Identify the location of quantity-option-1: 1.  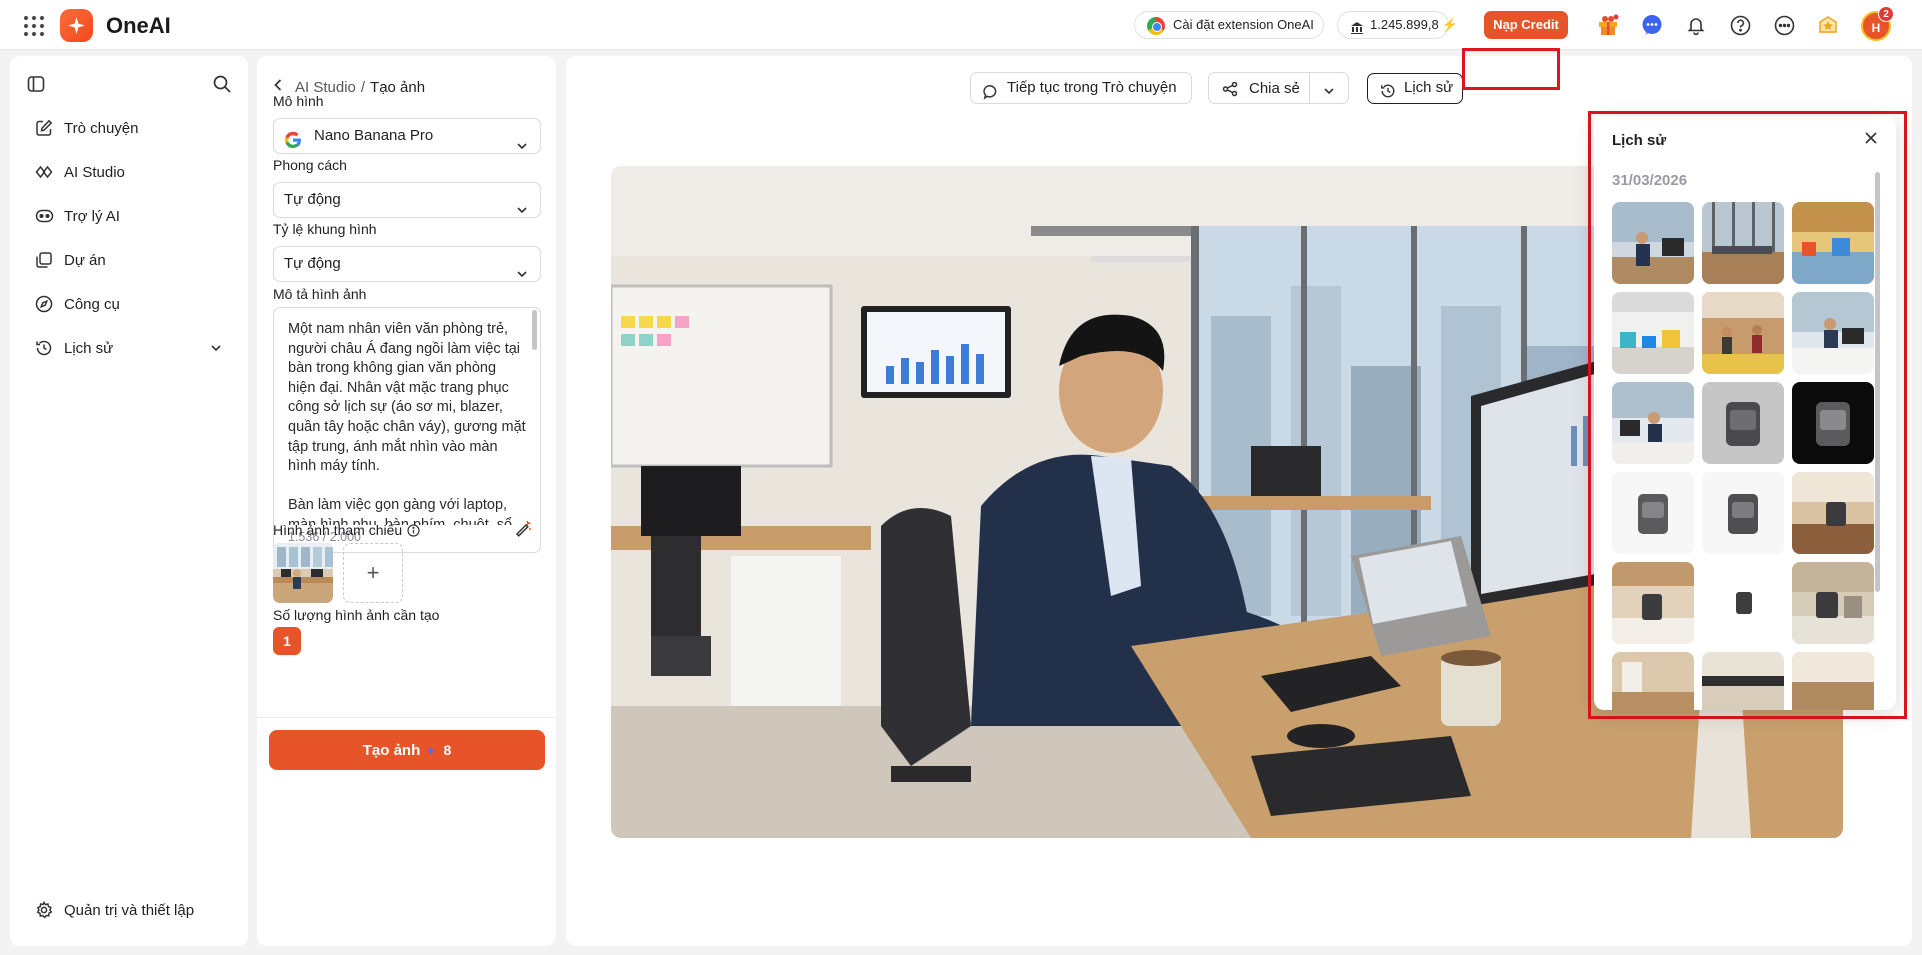
(287, 641).